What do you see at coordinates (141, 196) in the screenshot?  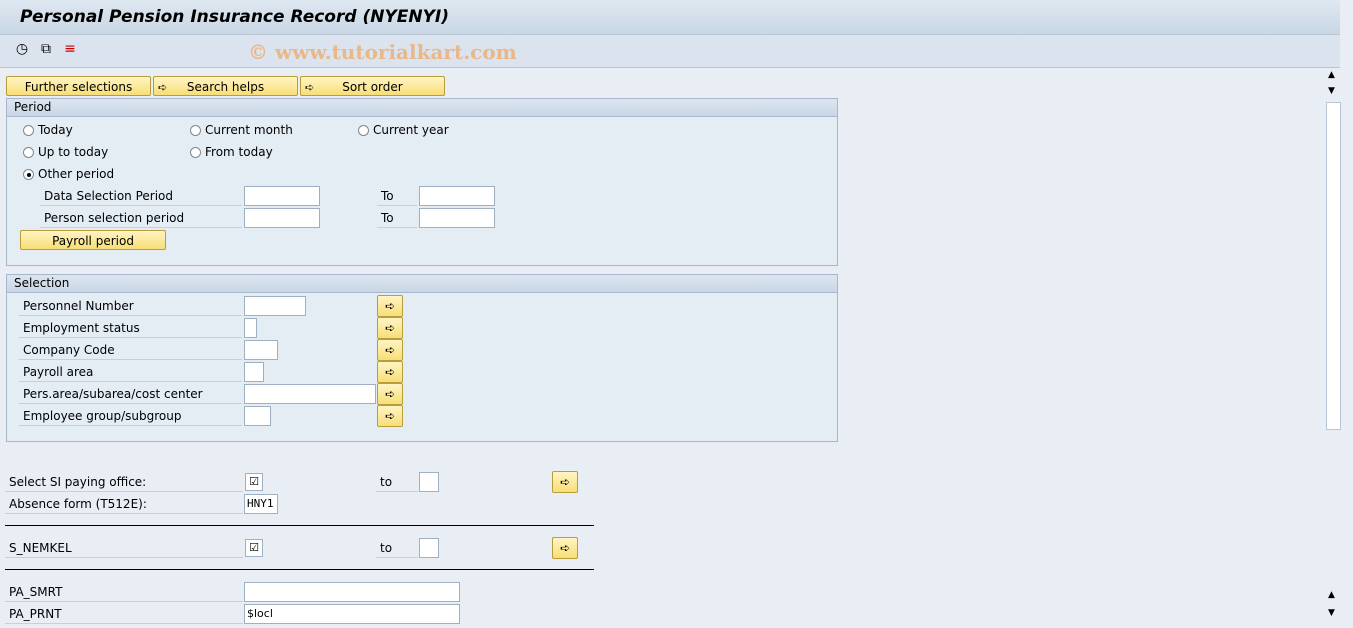 I see `data-selection-period-label: Data Selection Period` at bounding box center [141, 196].